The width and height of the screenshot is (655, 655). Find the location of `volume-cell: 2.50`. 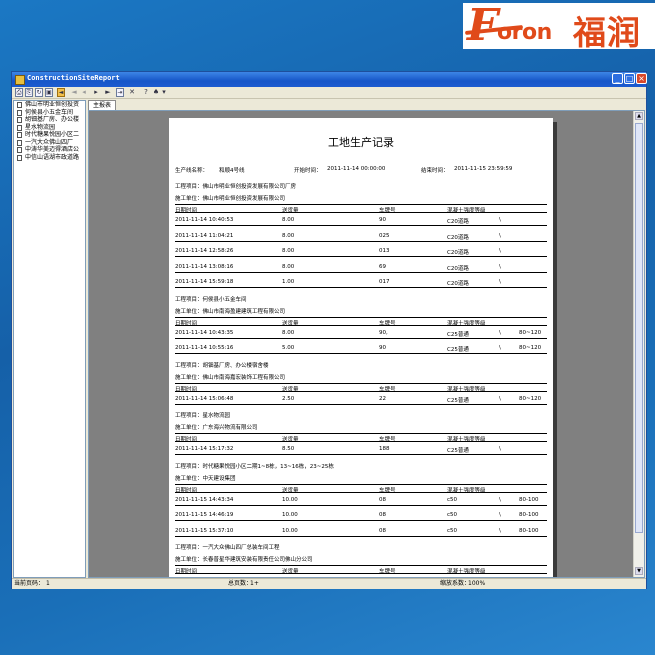

volume-cell: 2.50 is located at coordinates (288, 398).